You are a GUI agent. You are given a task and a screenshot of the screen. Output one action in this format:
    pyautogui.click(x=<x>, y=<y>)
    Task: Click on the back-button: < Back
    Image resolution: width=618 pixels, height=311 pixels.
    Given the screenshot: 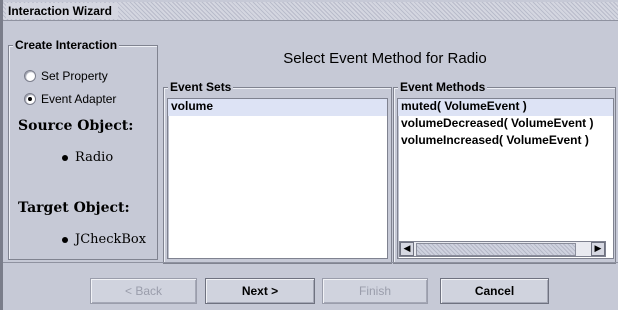 What is the action you would take?
    pyautogui.click(x=143, y=291)
    